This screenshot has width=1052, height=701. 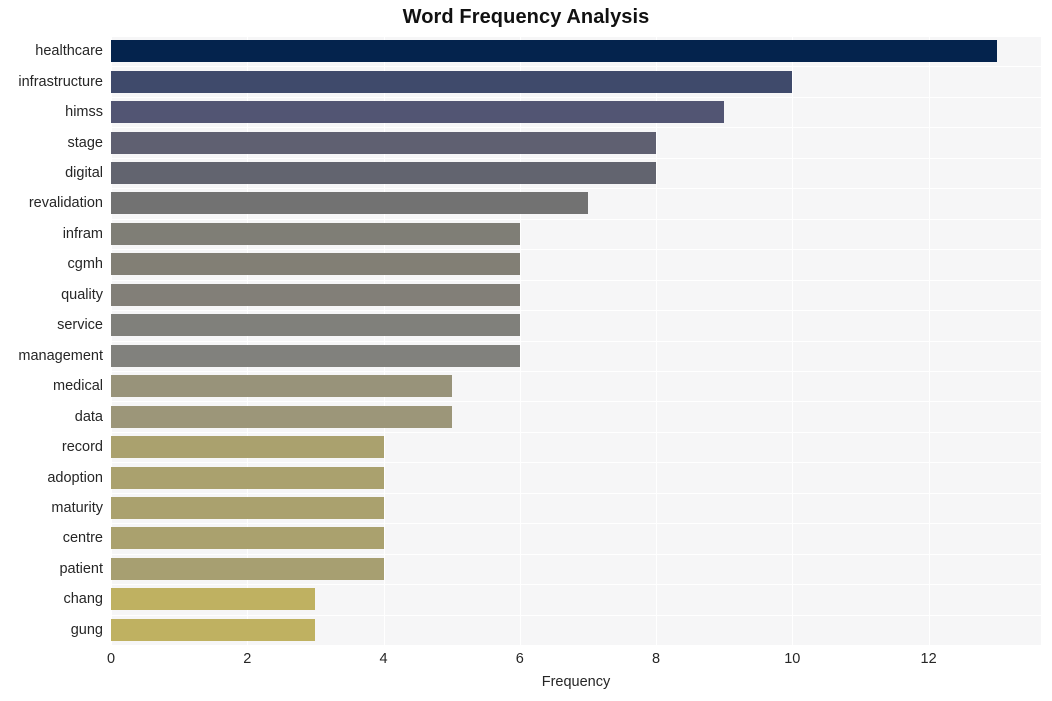 I want to click on y-tick-label-stage: stage, so click(x=85, y=142).